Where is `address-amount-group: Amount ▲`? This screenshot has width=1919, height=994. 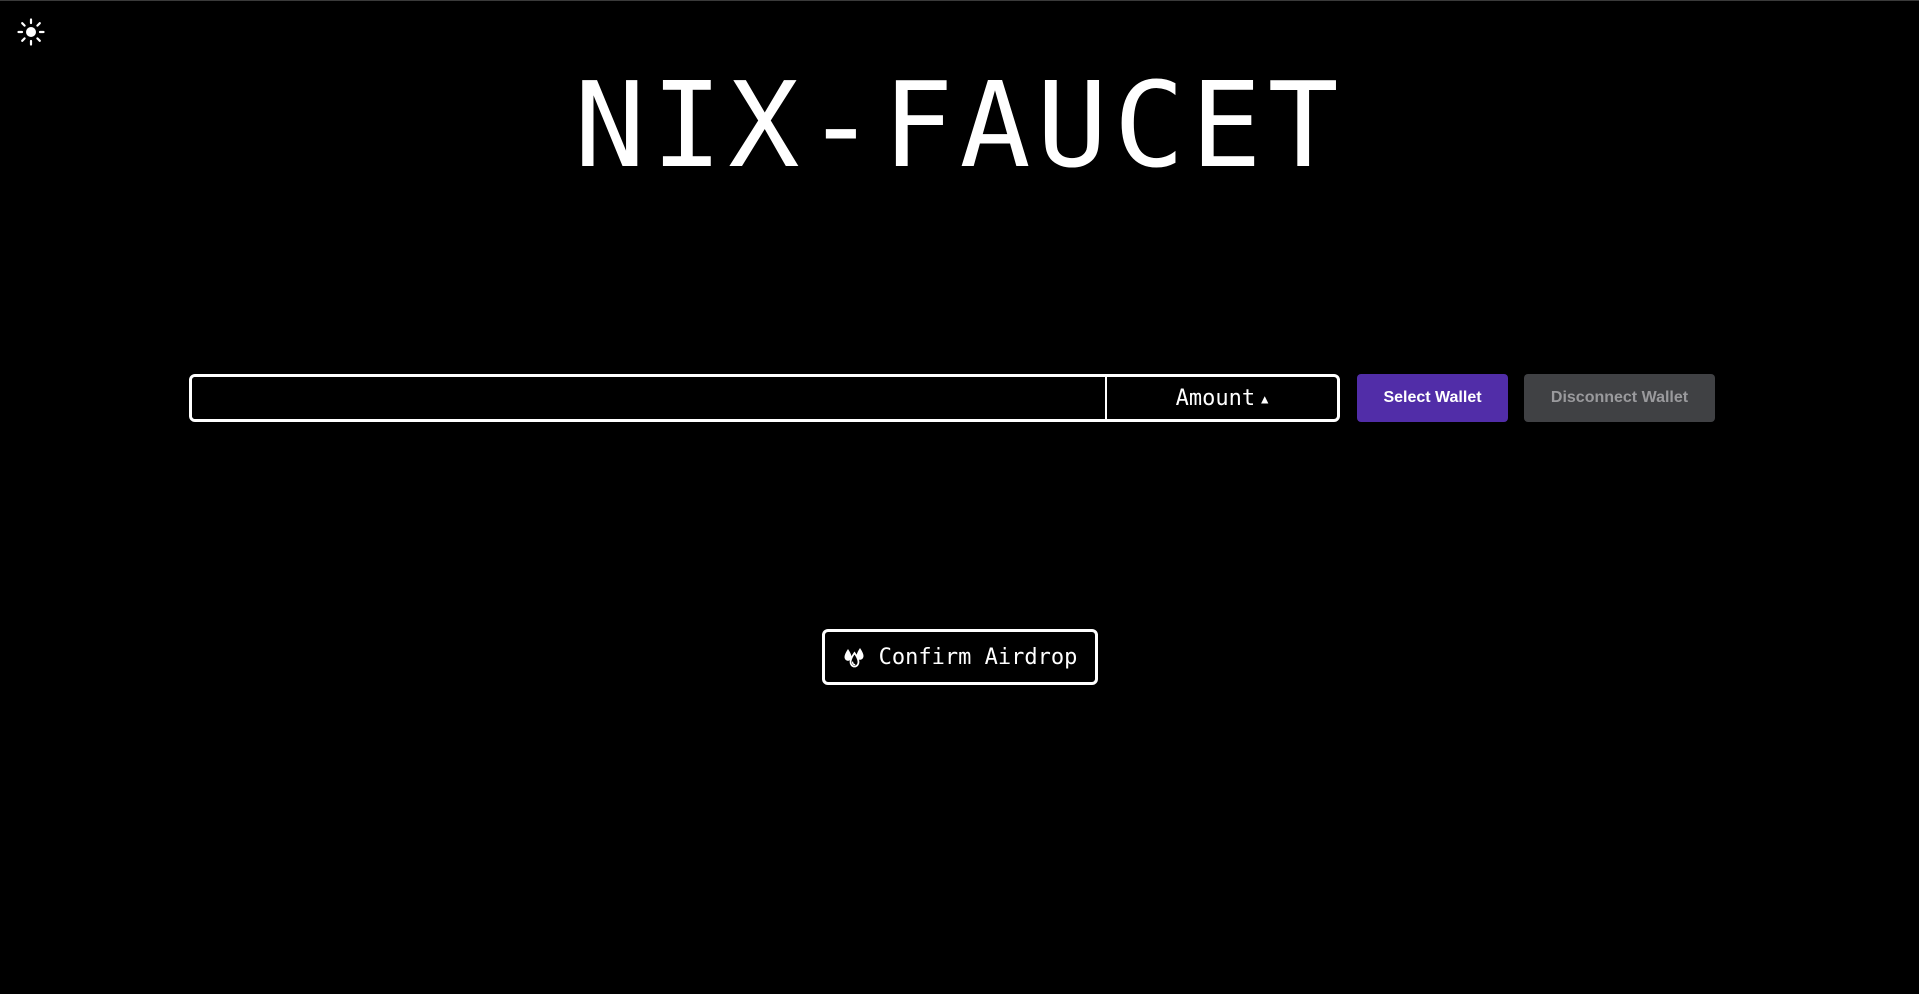
address-amount-group: Amount ▲ is located at coordinates (764, 398).